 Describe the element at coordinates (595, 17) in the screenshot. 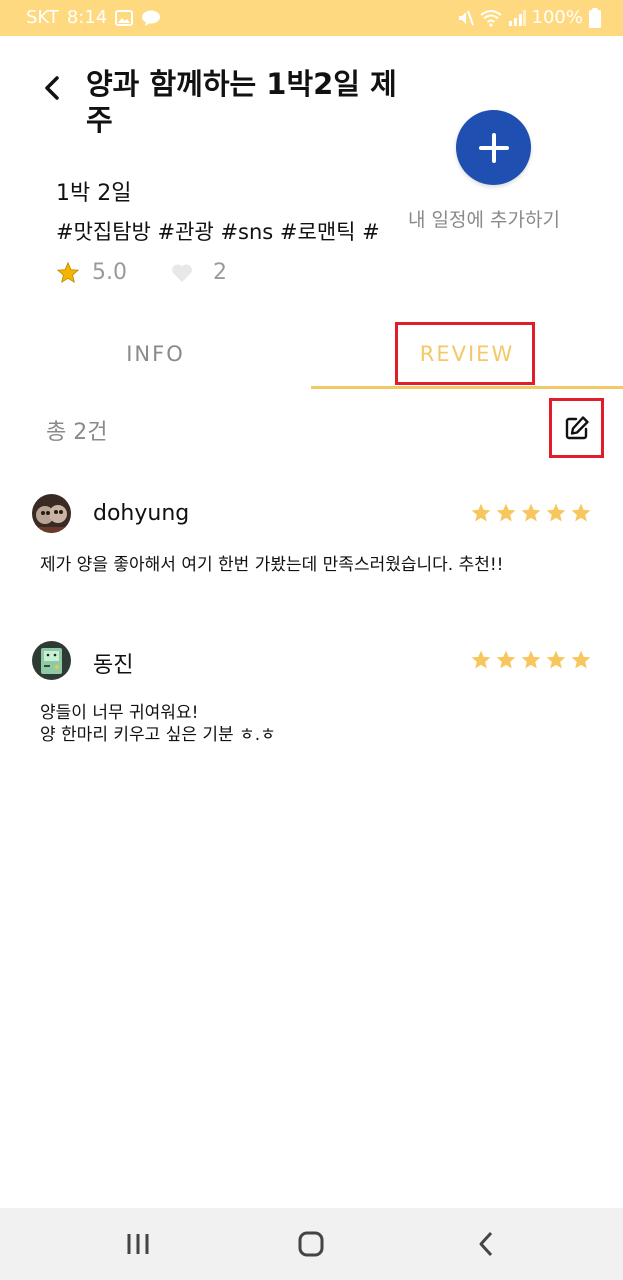

I see `battery-icon` at that location.